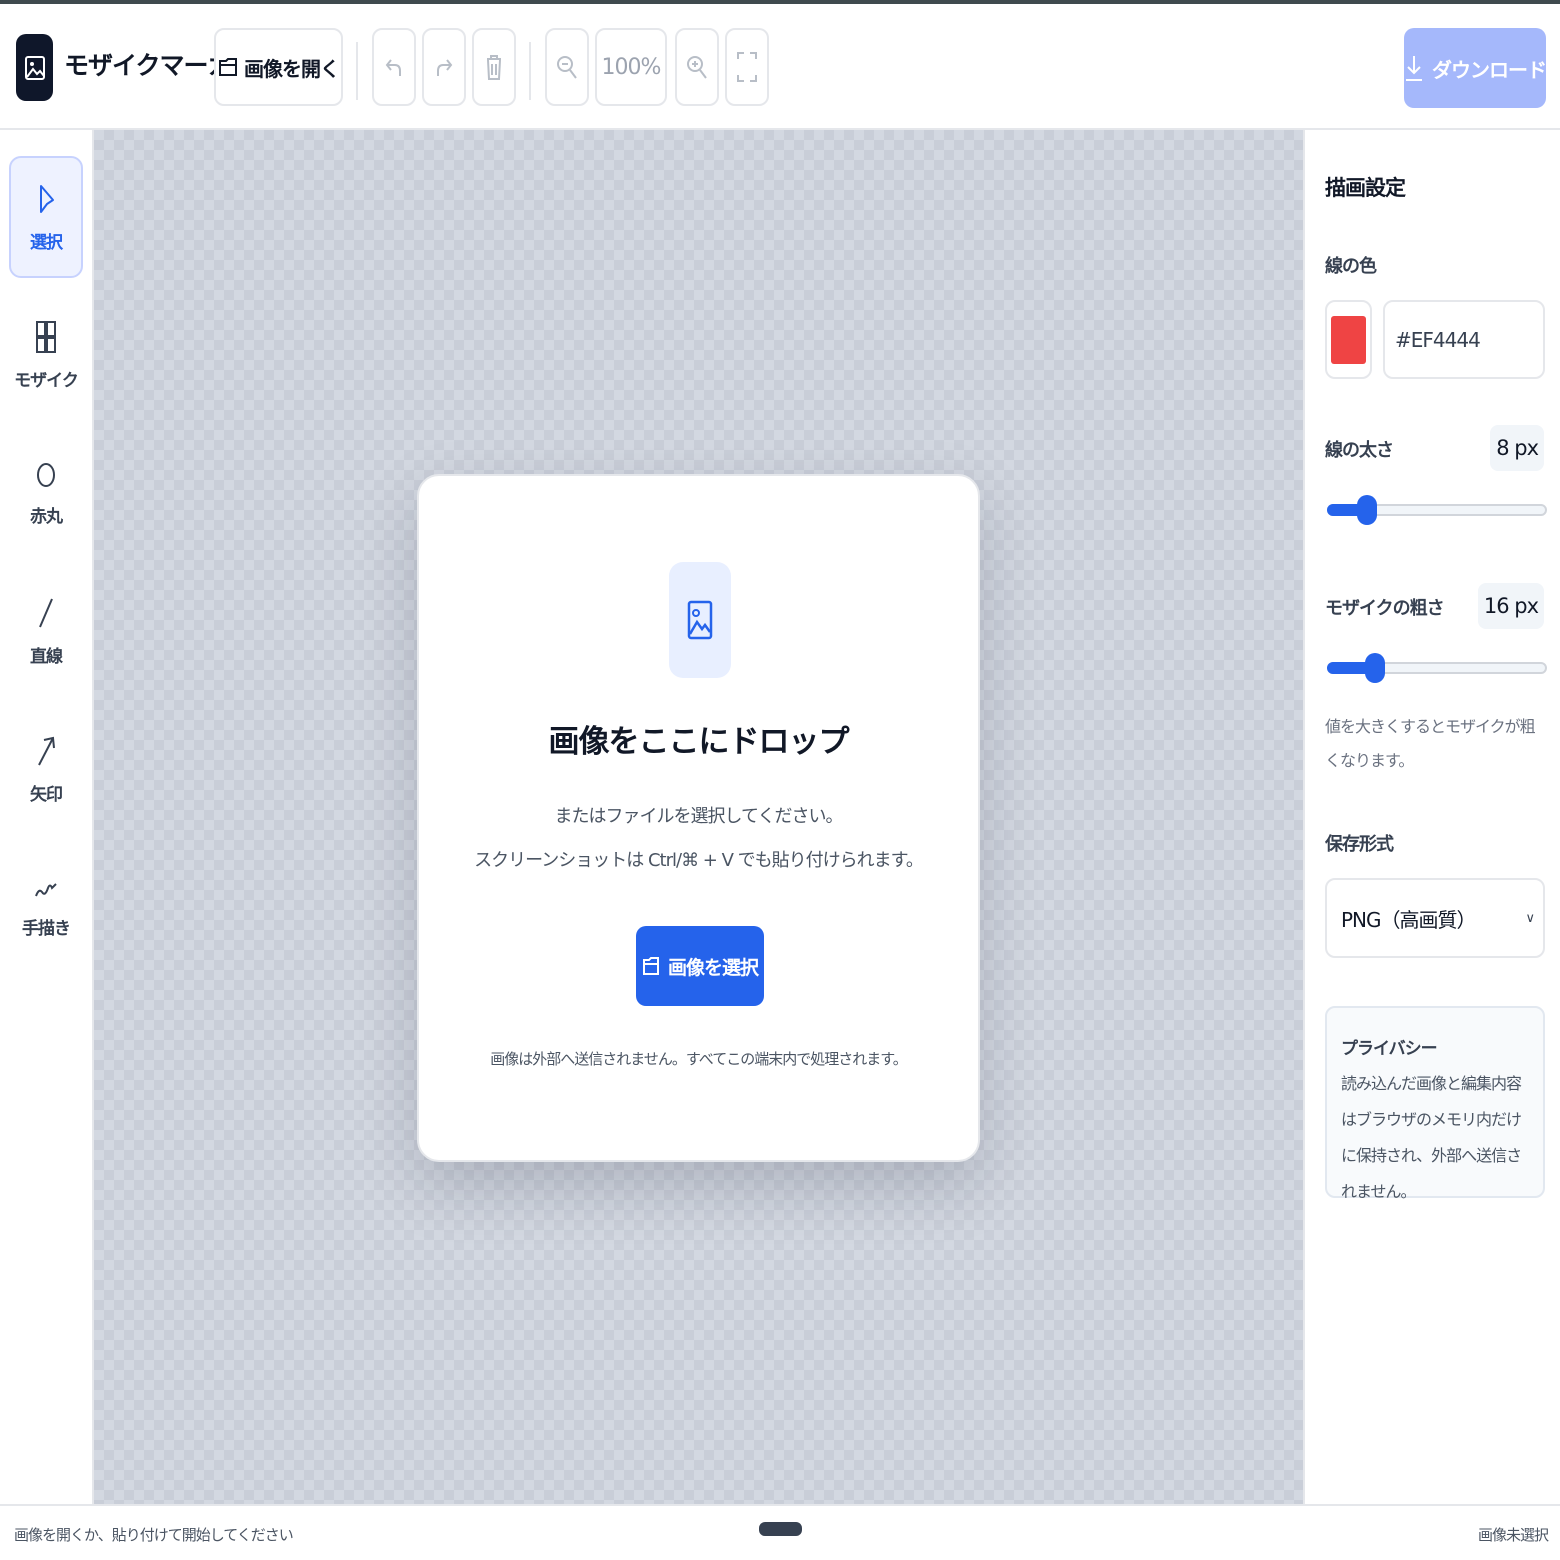  Describe the element at coordinates (46, 769) in the screenshot. I see `tool-arrow: 矢印` at that location.